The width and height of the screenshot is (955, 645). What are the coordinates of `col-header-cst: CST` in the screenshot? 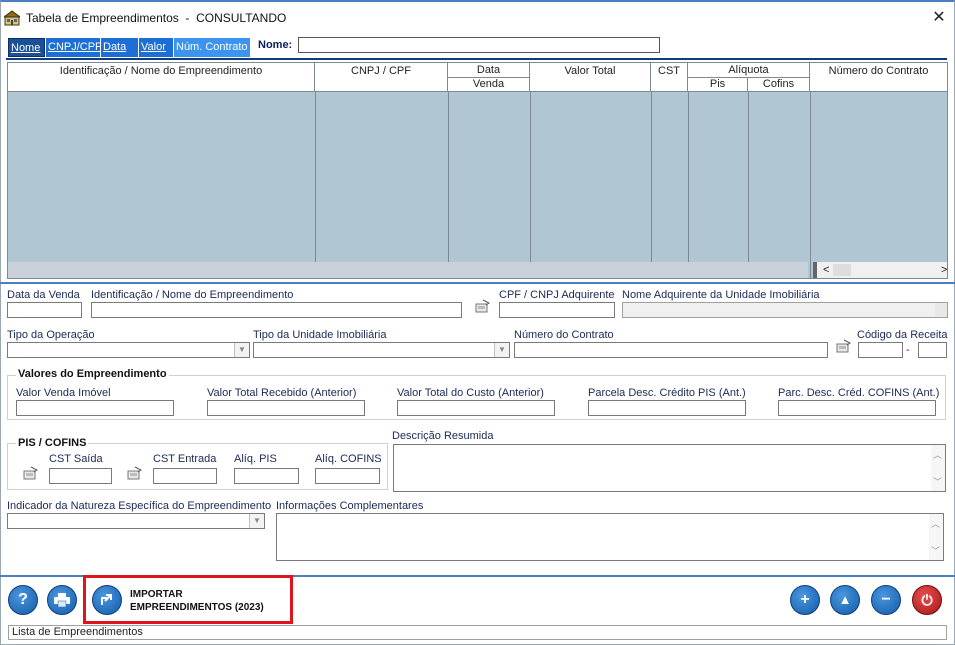 It's located at (669, 77).